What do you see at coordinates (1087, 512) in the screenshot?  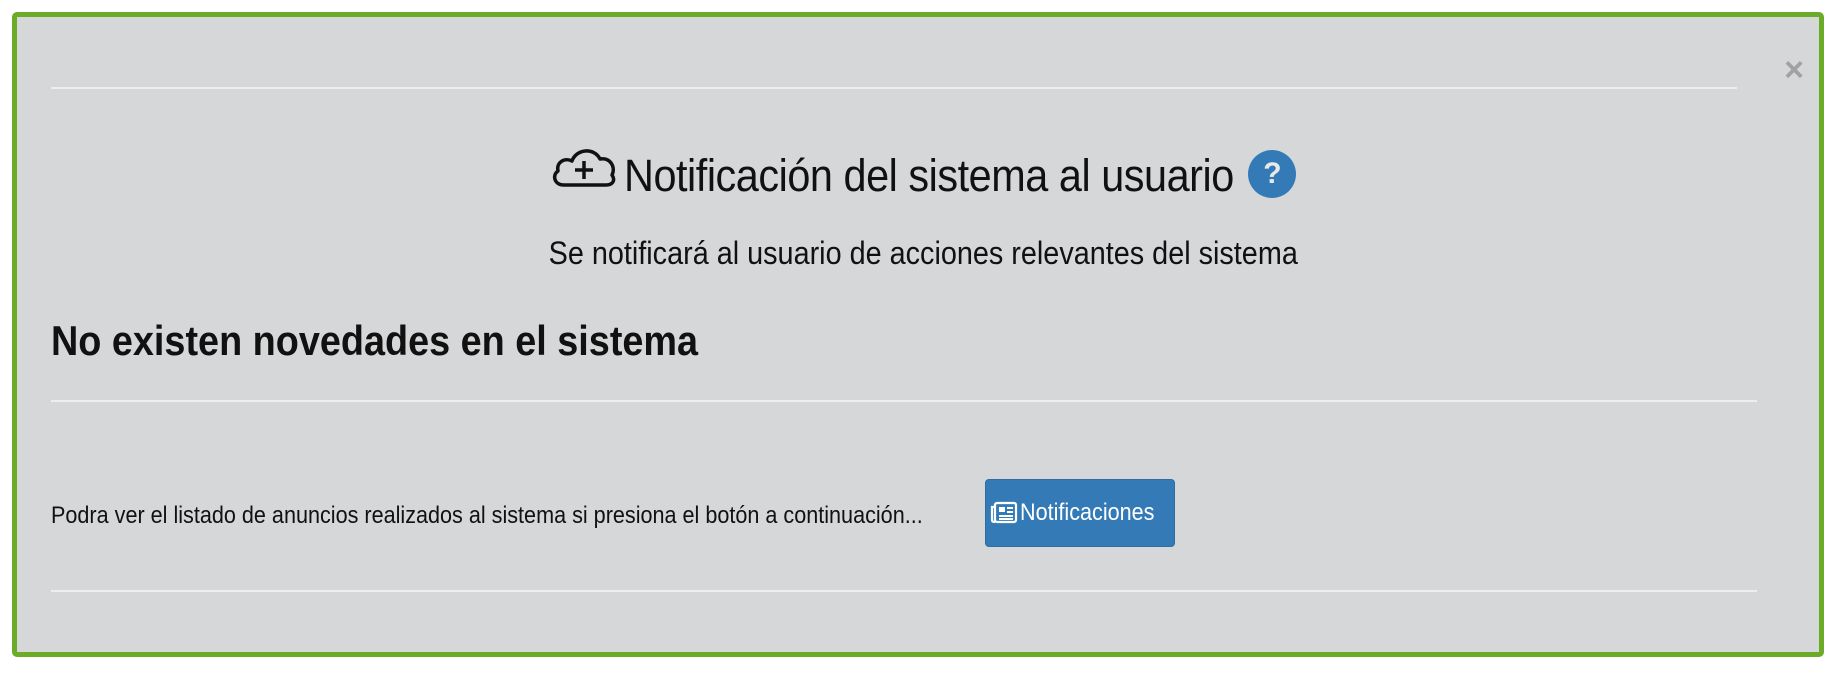 I see `notifications-button-label: Notificaciones` at bounding box center [1087, 512].